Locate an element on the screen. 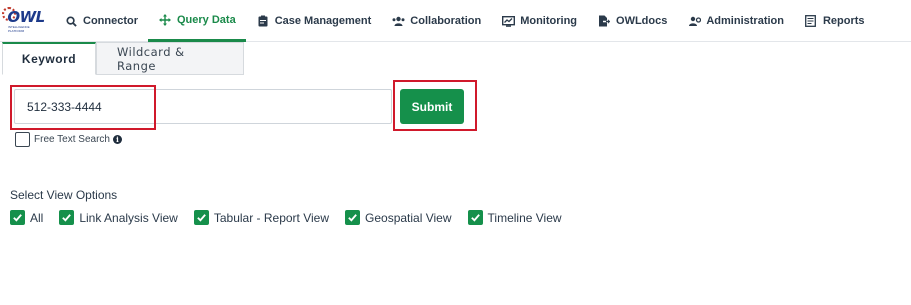  nav-item-label: OWLdocs is located at coordinates (642, 21).